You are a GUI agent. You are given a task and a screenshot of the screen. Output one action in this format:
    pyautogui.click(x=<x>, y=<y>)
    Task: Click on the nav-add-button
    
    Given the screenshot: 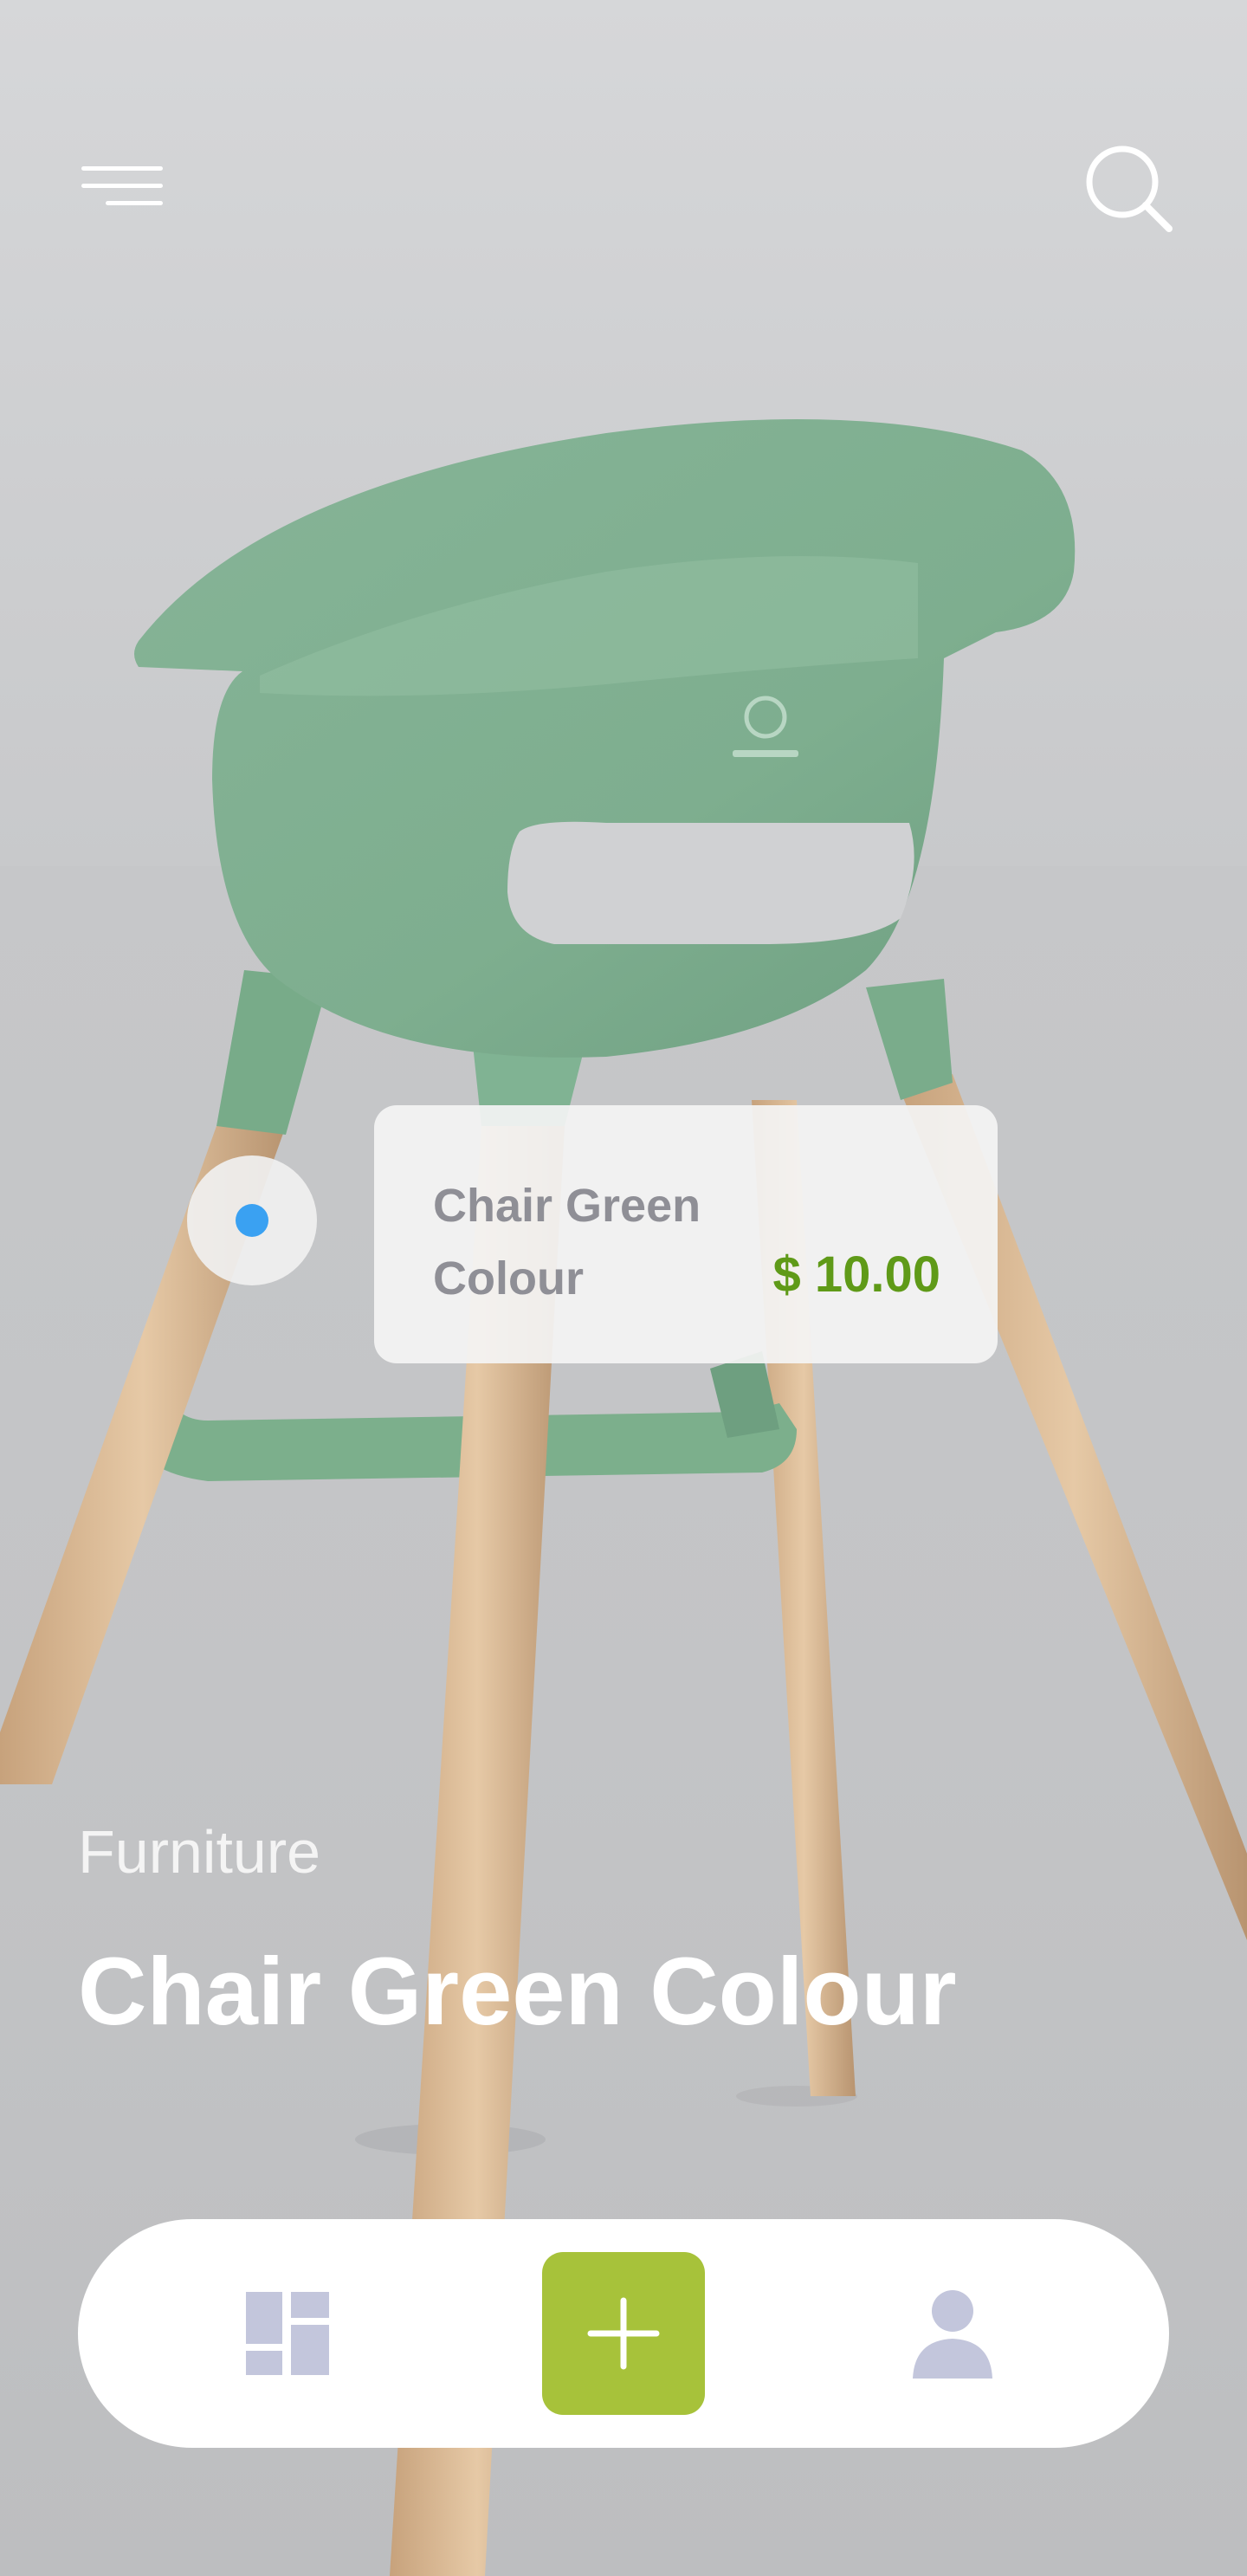 What is the action you would take?
    pyautogui.click(x=623, y=2333)
    